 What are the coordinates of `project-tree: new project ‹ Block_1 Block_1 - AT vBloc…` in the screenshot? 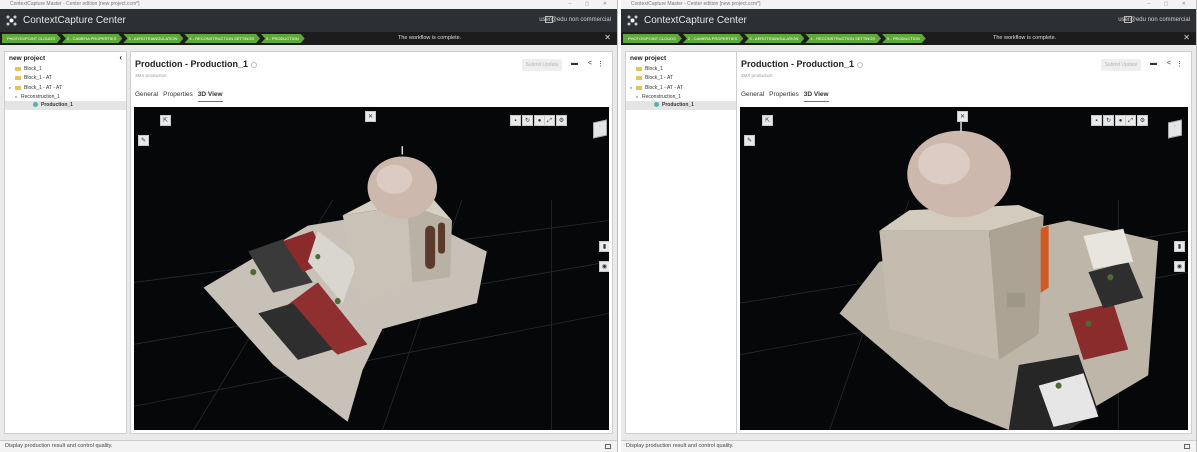 It's located at (65, 242).